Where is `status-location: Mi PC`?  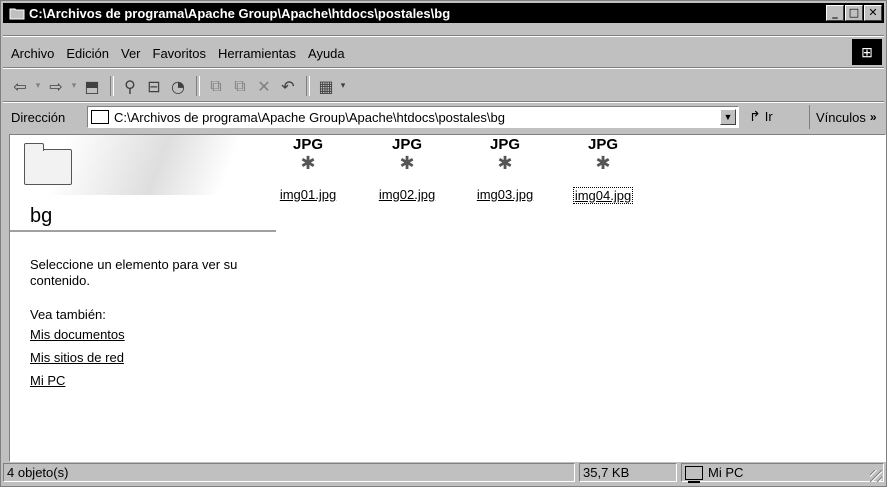
status-location: Mi PC is located at coordinates (782, 473).